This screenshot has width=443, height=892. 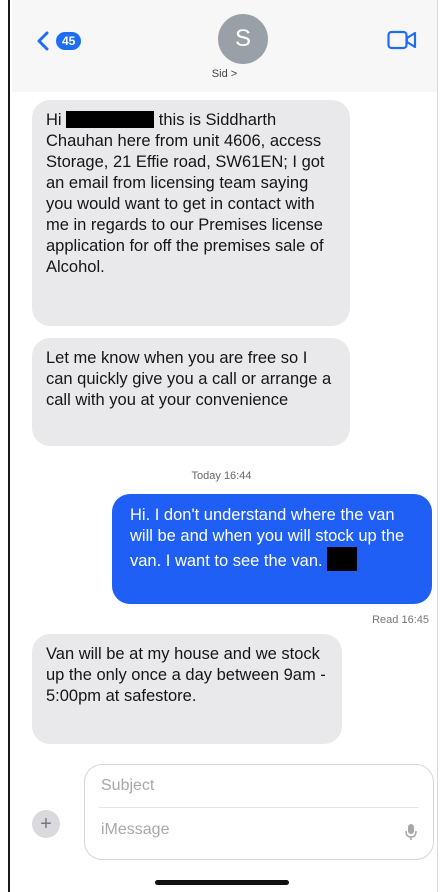 What do you see at coordinates (43, 41) in the screenshot?
I see `chevron-left-icon` at bounding box center [43, 41].